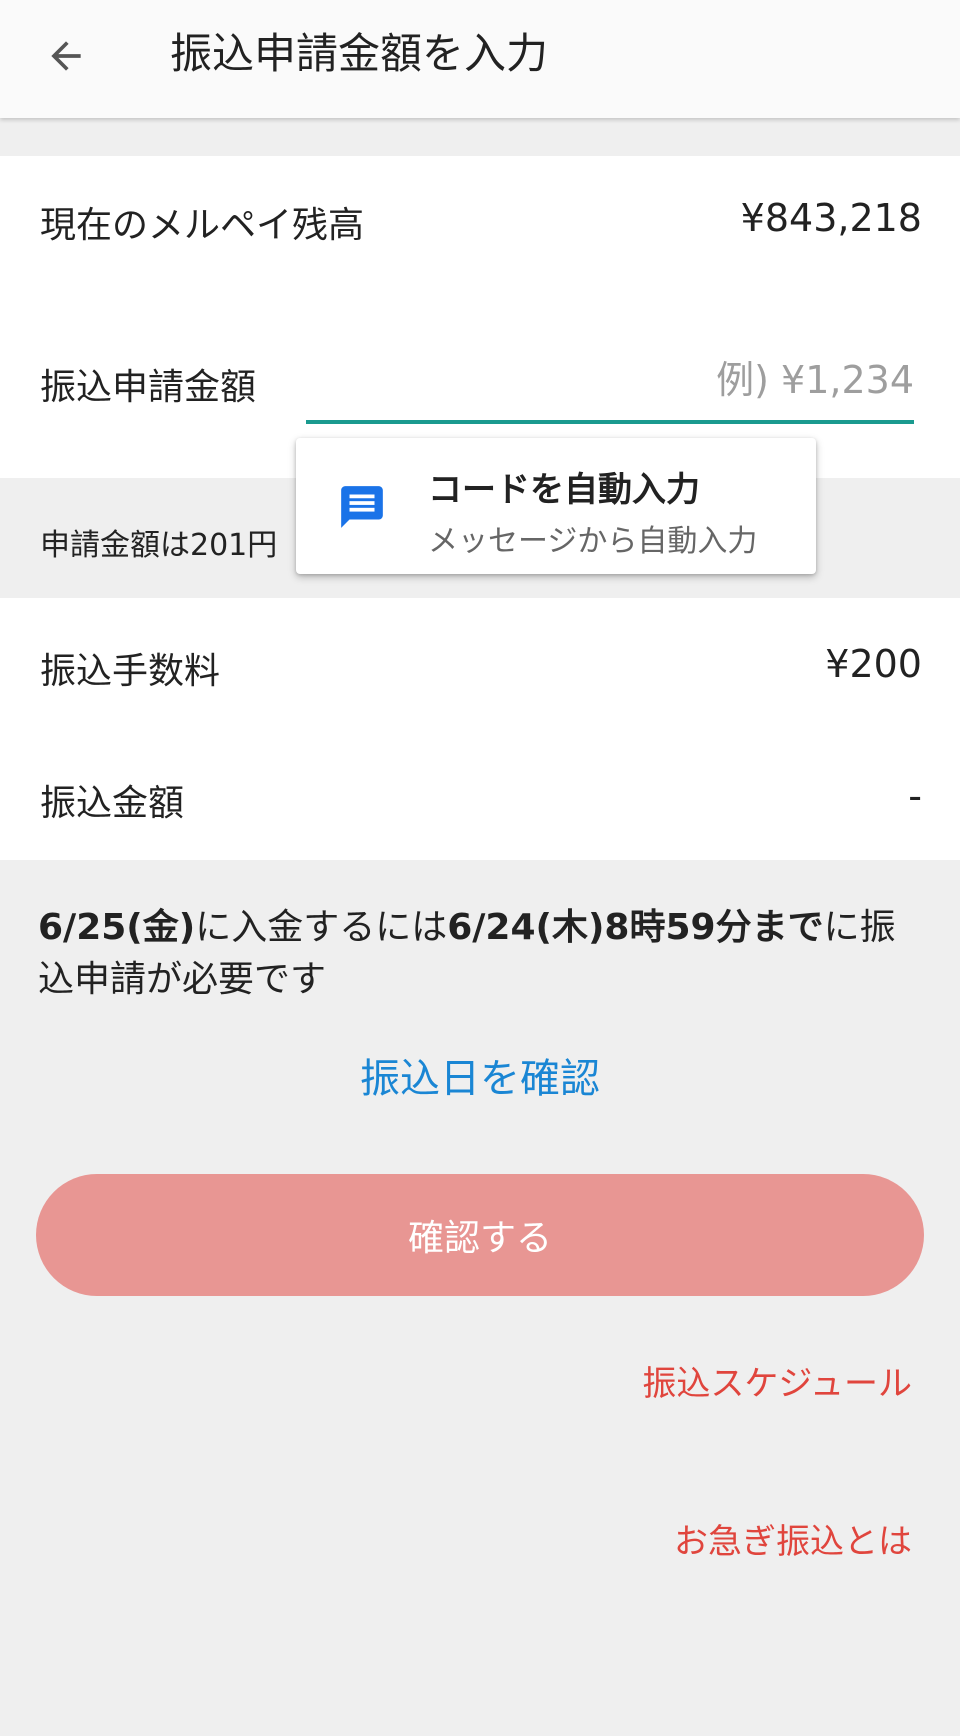  What do you see at coordinates (564, 490) in the screenshot?
I see `autofill-title: コードを自動入力` at bounding box center [564, 490].